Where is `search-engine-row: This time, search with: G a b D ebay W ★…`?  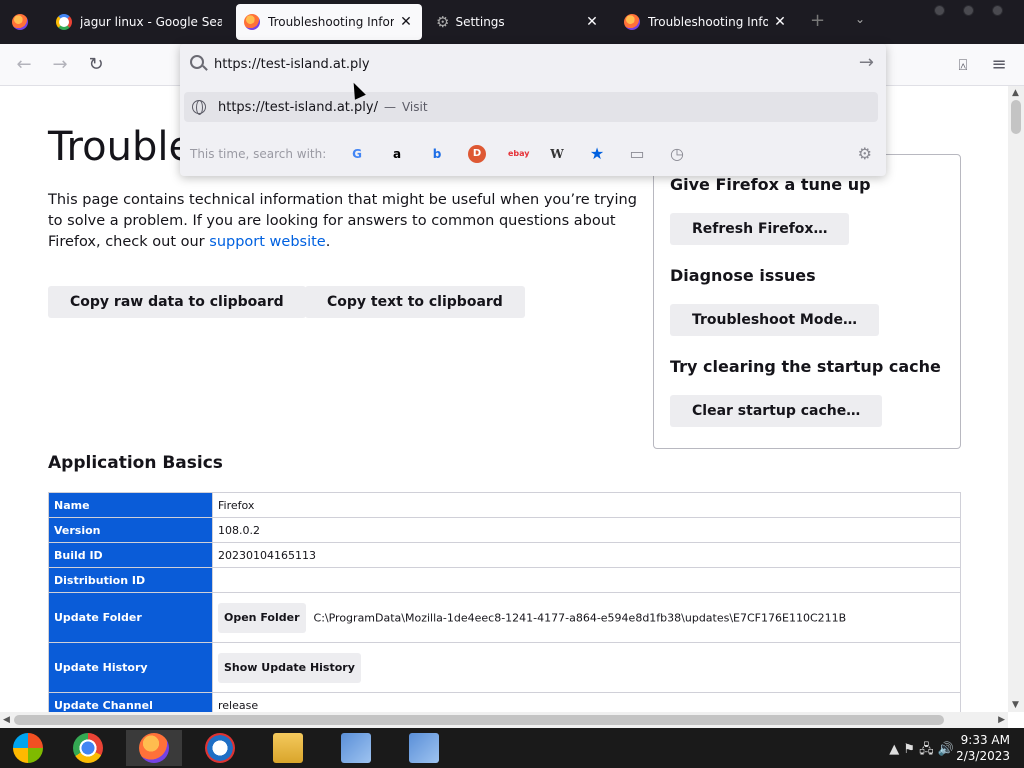
search-engine-row: This time, search with: G a b D ebay W ★… is located at coordinates (533, 154).